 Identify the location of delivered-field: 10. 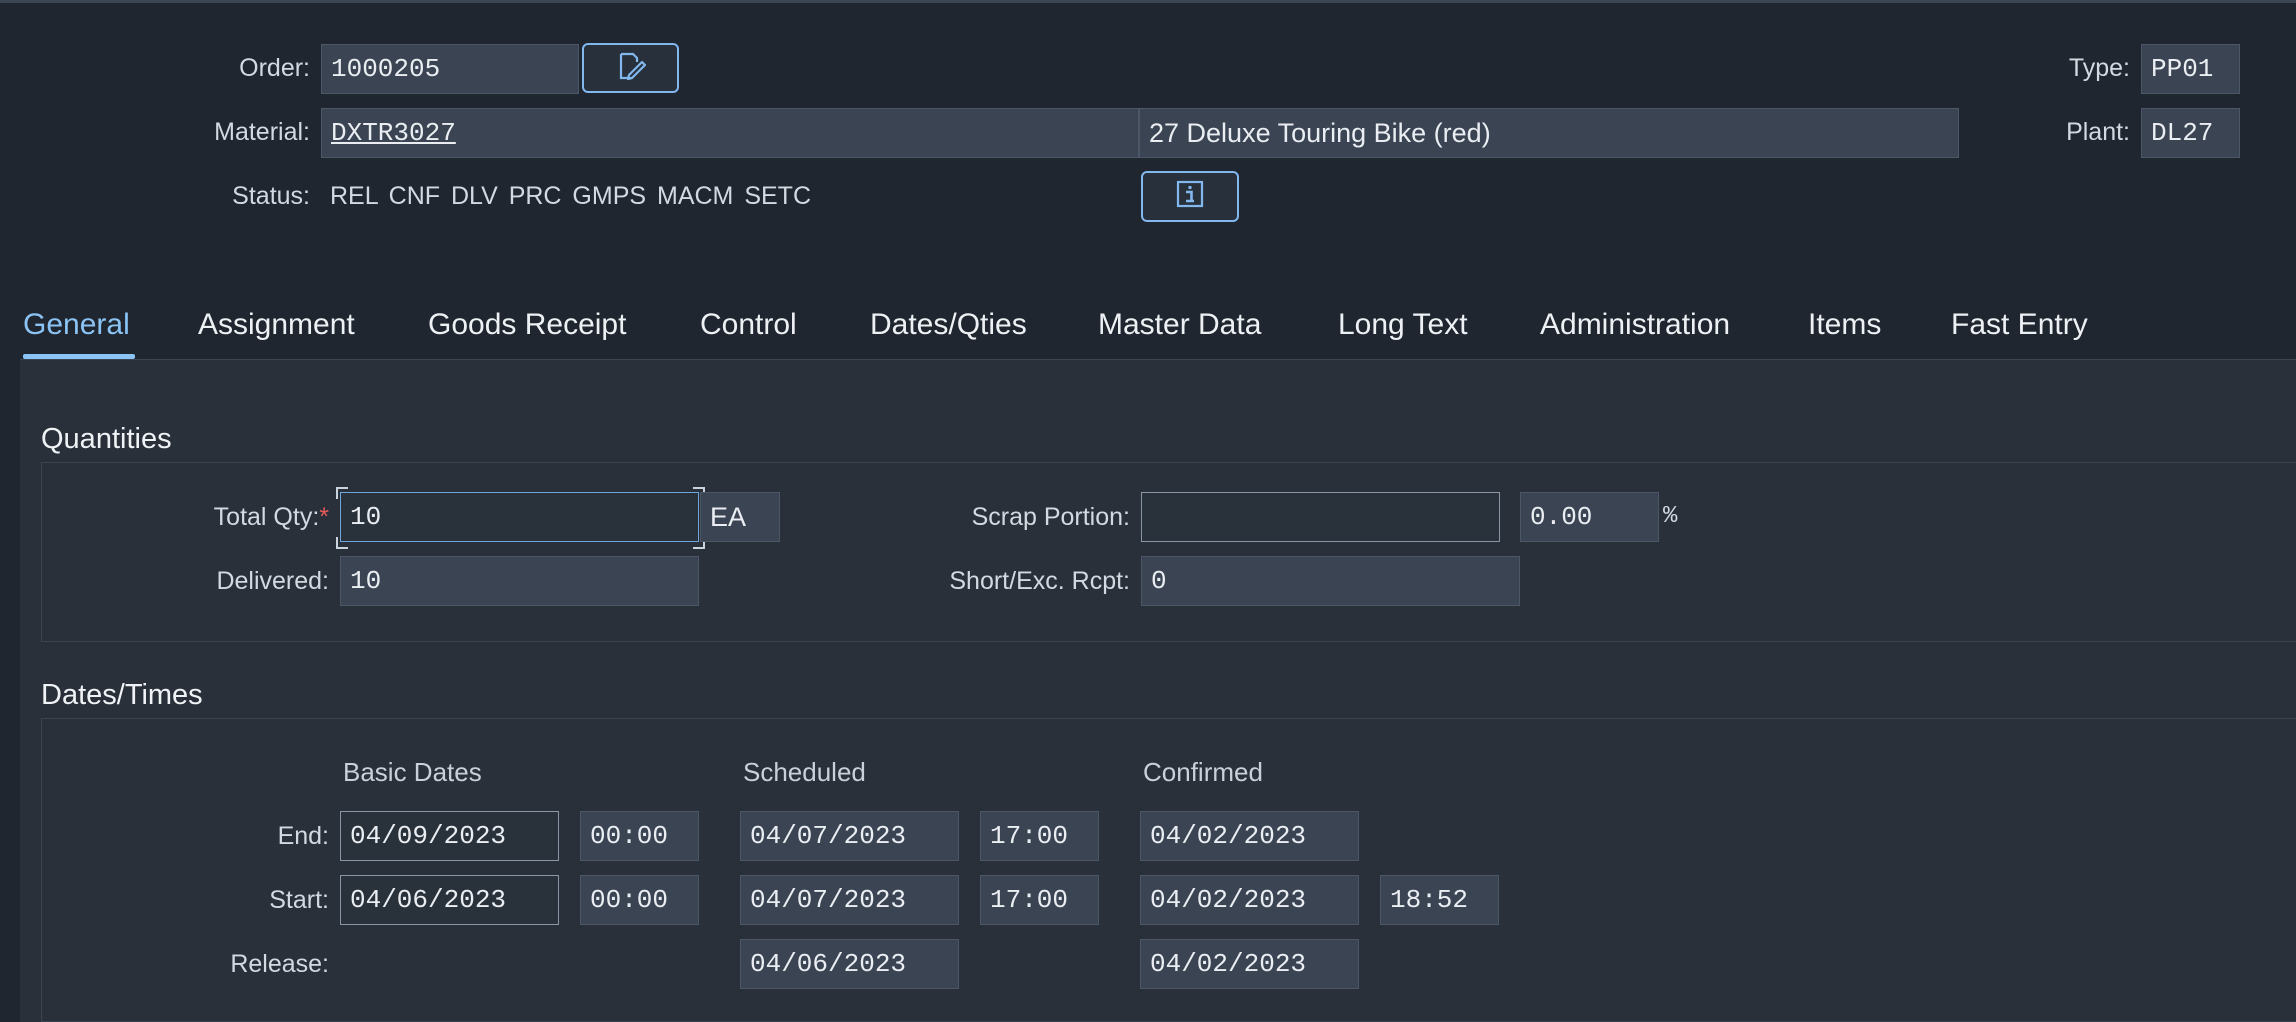
(519, 581).